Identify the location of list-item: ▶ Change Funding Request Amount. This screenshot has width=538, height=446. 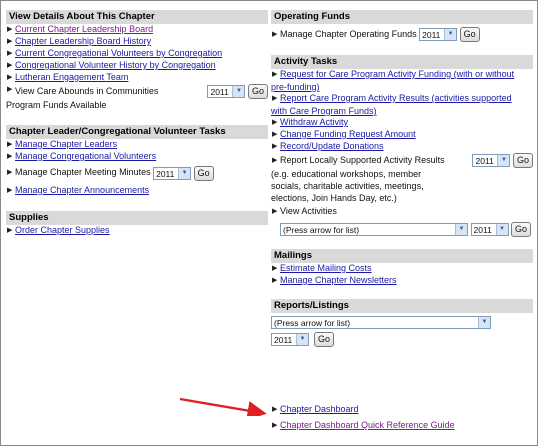
(402, 135).